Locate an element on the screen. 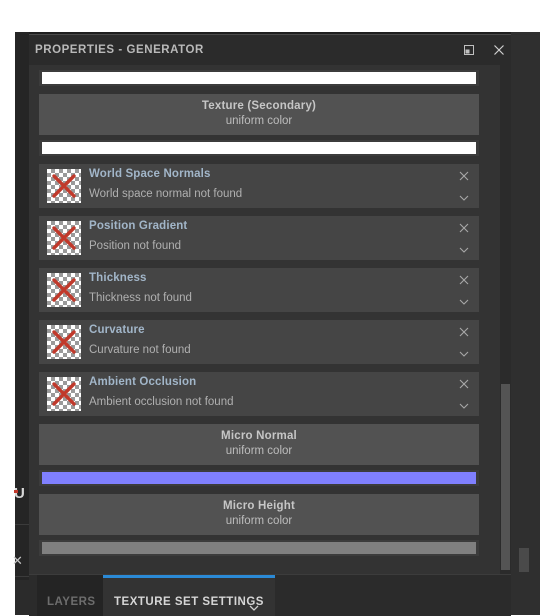  micro-normal-color-swatch-fill is located at coordinates (259, 478).